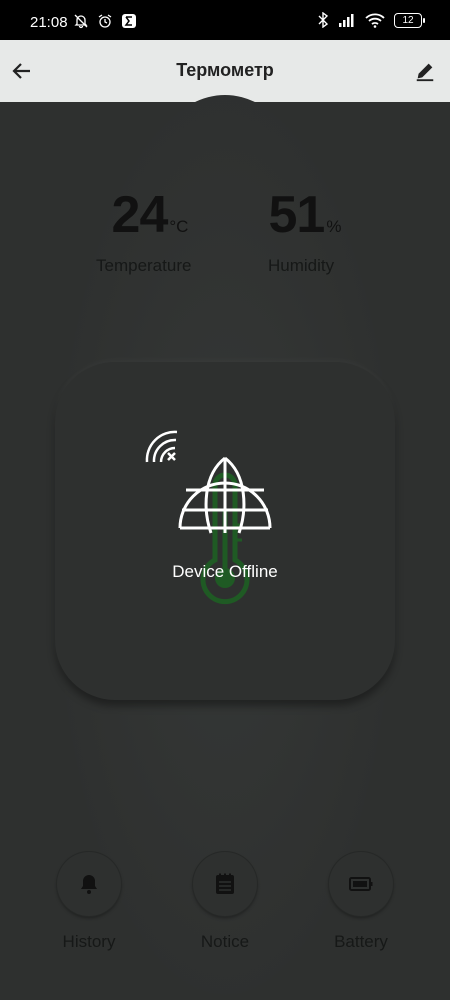  I want to click on history-button, so click(89, 884).